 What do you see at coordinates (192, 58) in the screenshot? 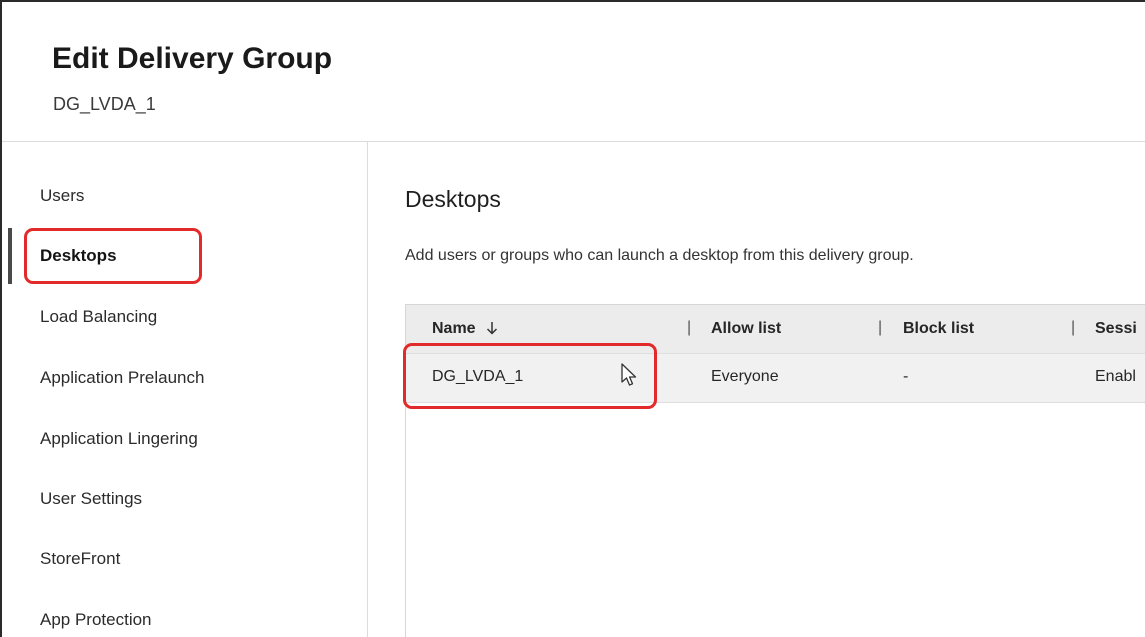
I see `page-title: Edit Delivery Group` at bounding box center [192, 58].